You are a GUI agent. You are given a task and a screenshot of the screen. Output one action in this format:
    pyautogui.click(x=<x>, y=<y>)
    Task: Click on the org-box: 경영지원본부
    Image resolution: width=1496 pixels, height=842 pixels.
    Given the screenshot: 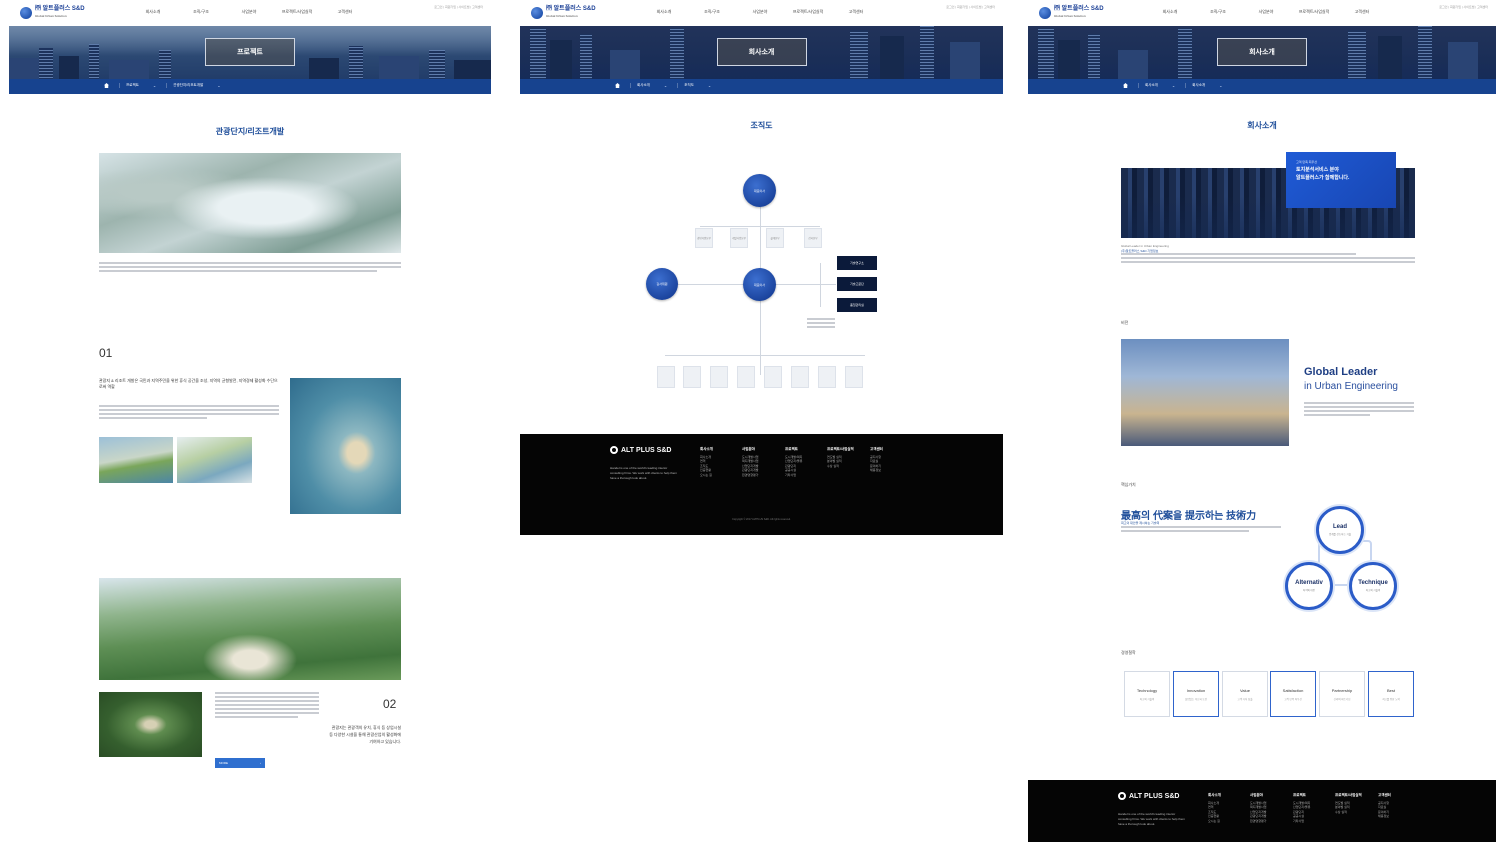 What is the action you would take?
    pyautogui.click(x=704, y=238)
    